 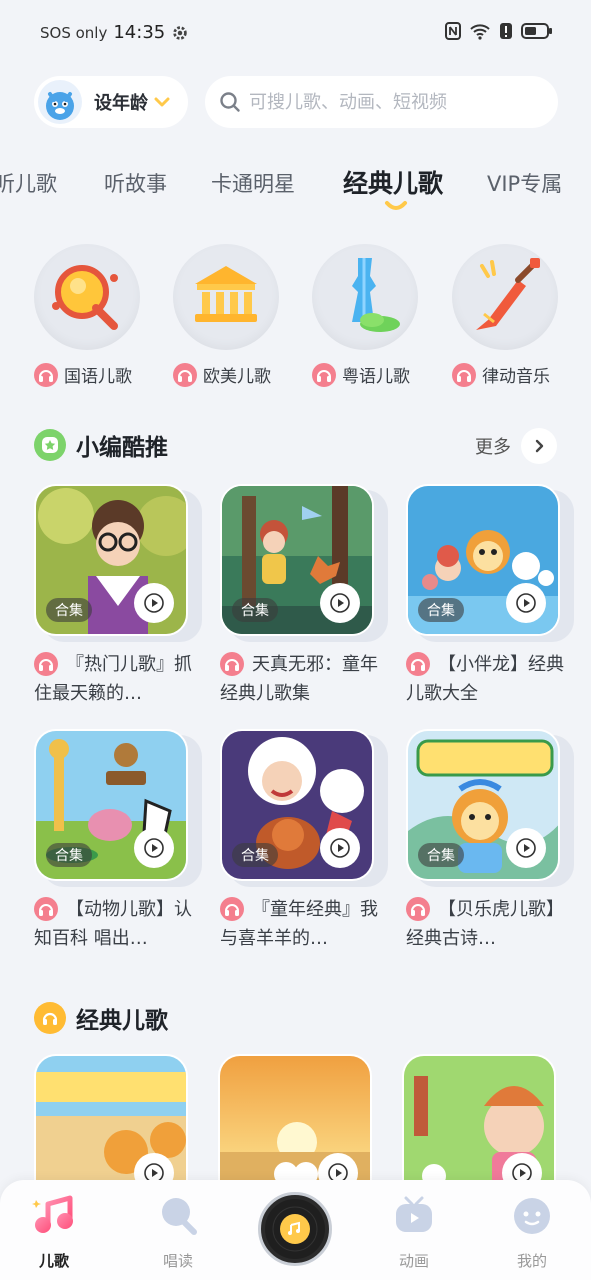 I want to click on search-bar, so click(x=381, y=102).